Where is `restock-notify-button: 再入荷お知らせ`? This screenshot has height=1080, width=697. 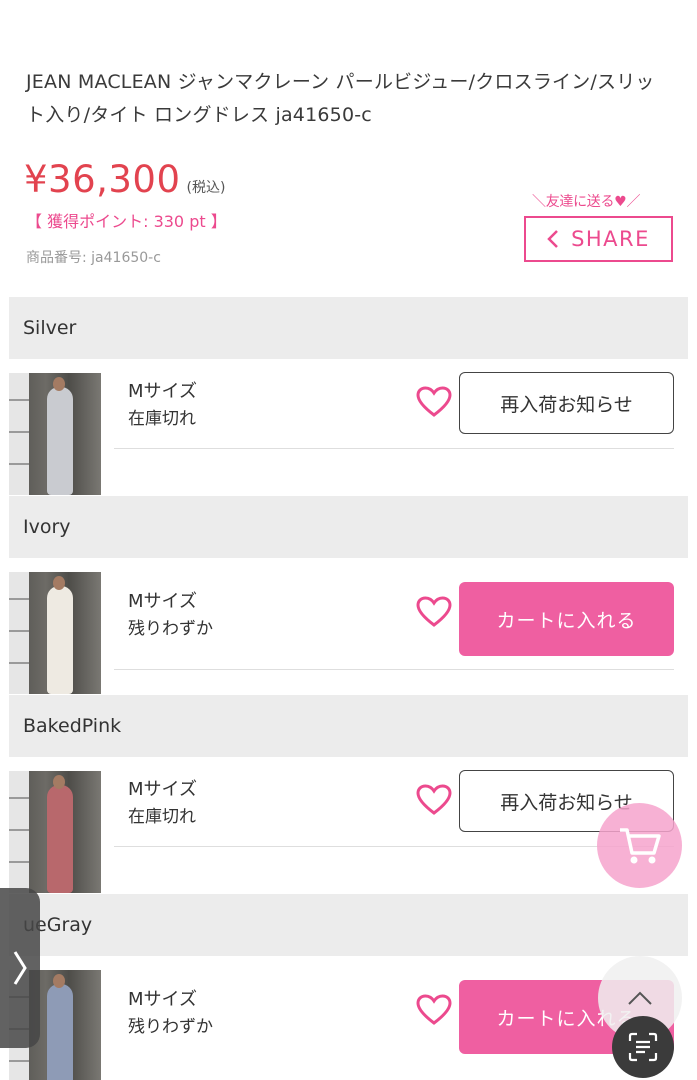
restock-notify-button: 再入荷お知らせ is located at coordinates (566, 403).